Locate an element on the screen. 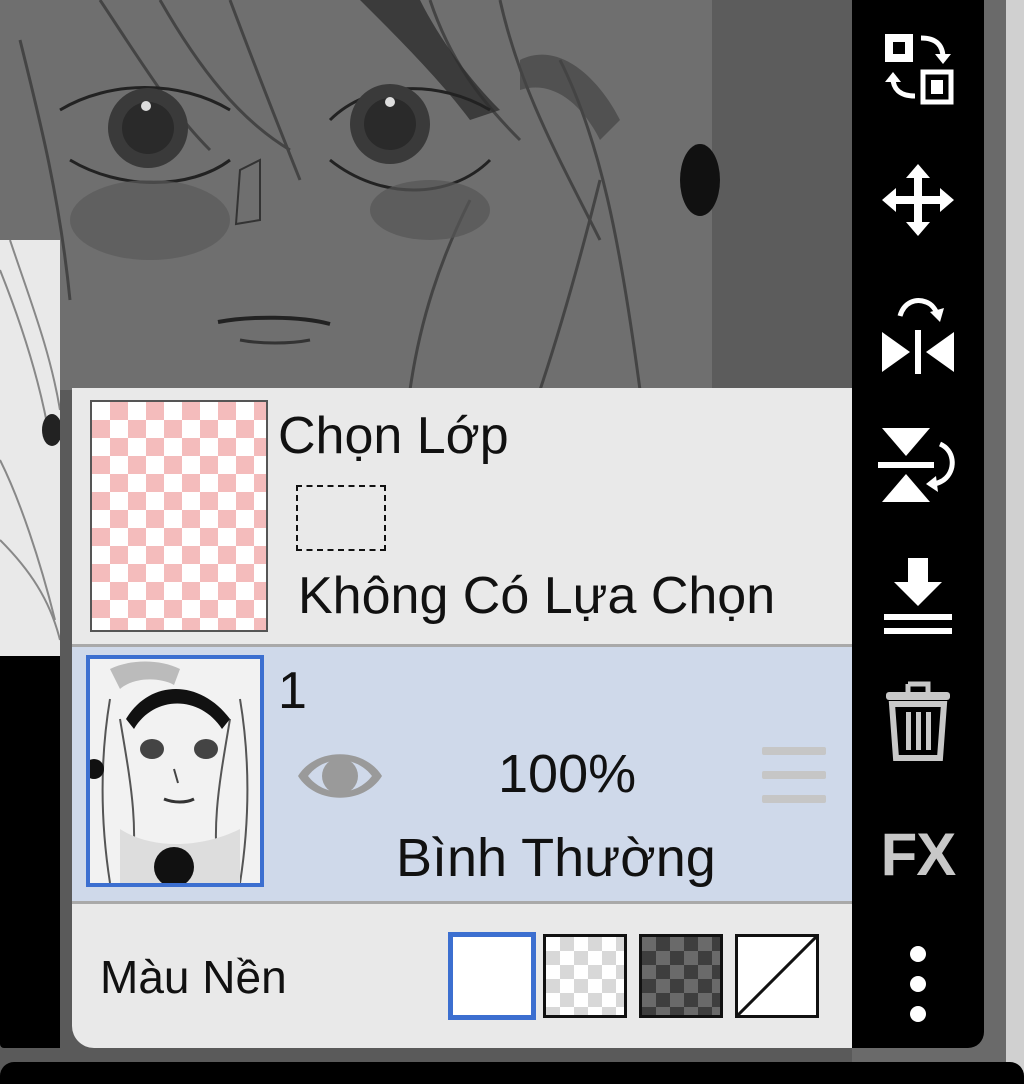  flip-vertical-button is located at coordinates (918, 464).